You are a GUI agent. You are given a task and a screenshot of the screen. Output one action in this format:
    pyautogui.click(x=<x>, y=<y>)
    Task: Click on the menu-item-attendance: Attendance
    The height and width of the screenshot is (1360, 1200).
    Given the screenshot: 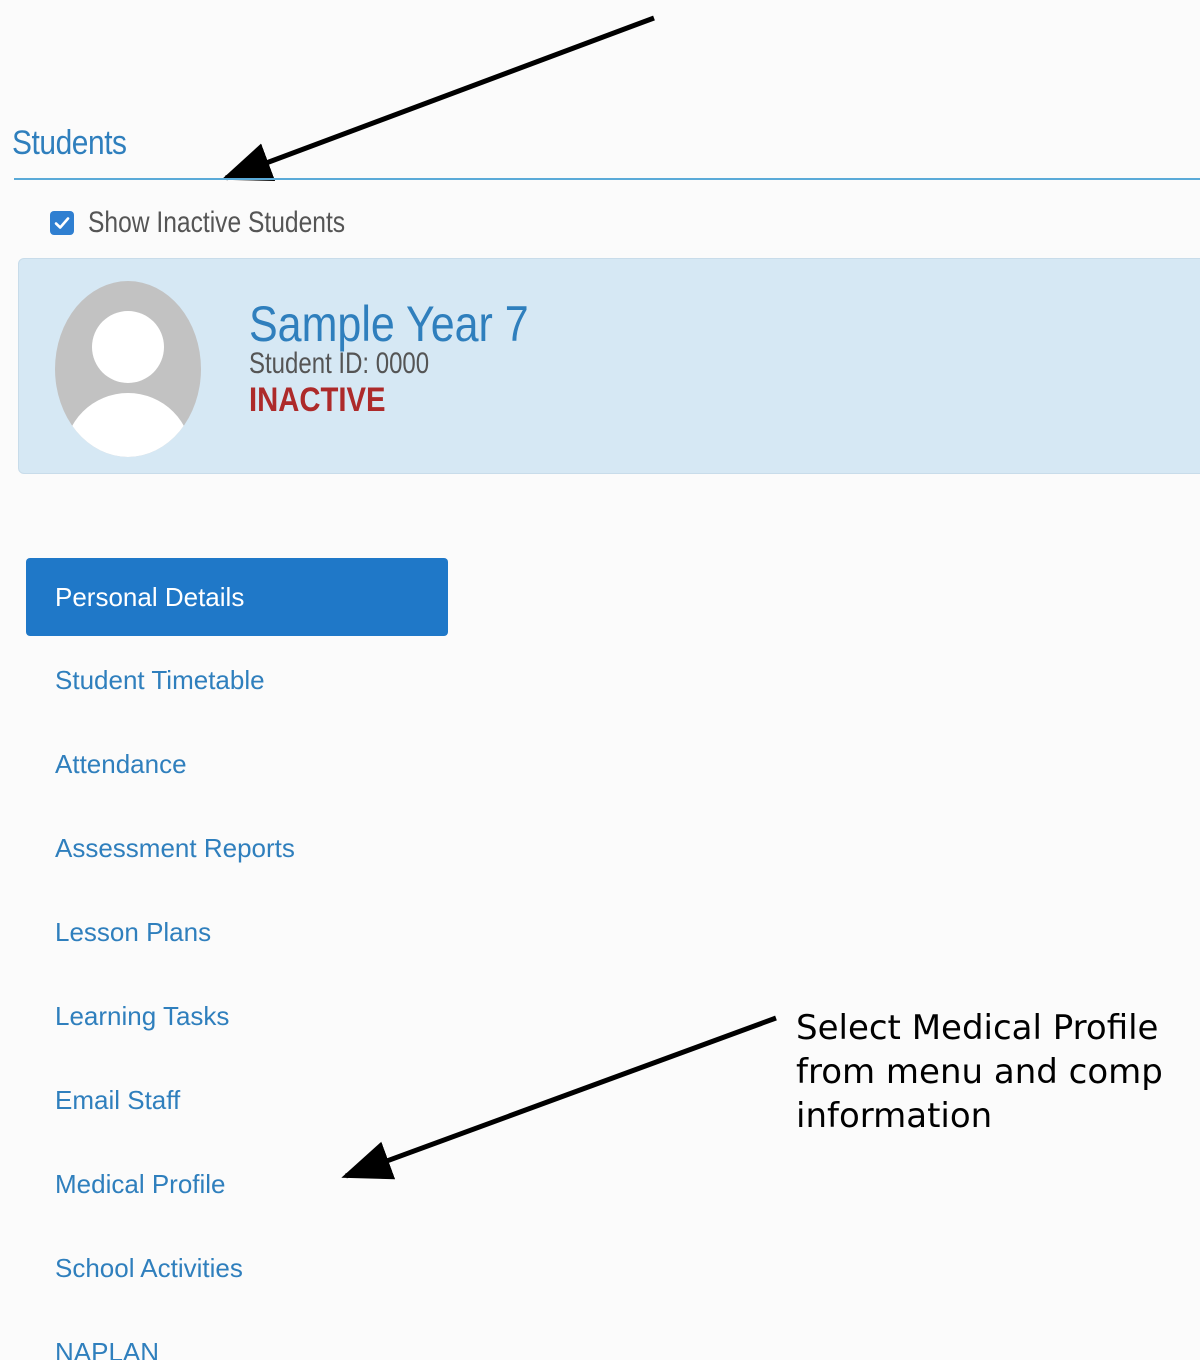 What is the action you would take?
    pyautogui.click(x=237, y=764)
    